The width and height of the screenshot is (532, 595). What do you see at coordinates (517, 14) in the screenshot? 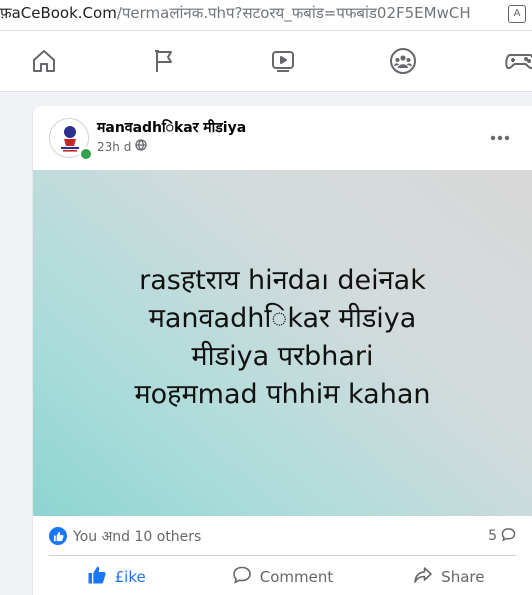
I see `translate-icon: A` at bounding box center [517, 14].